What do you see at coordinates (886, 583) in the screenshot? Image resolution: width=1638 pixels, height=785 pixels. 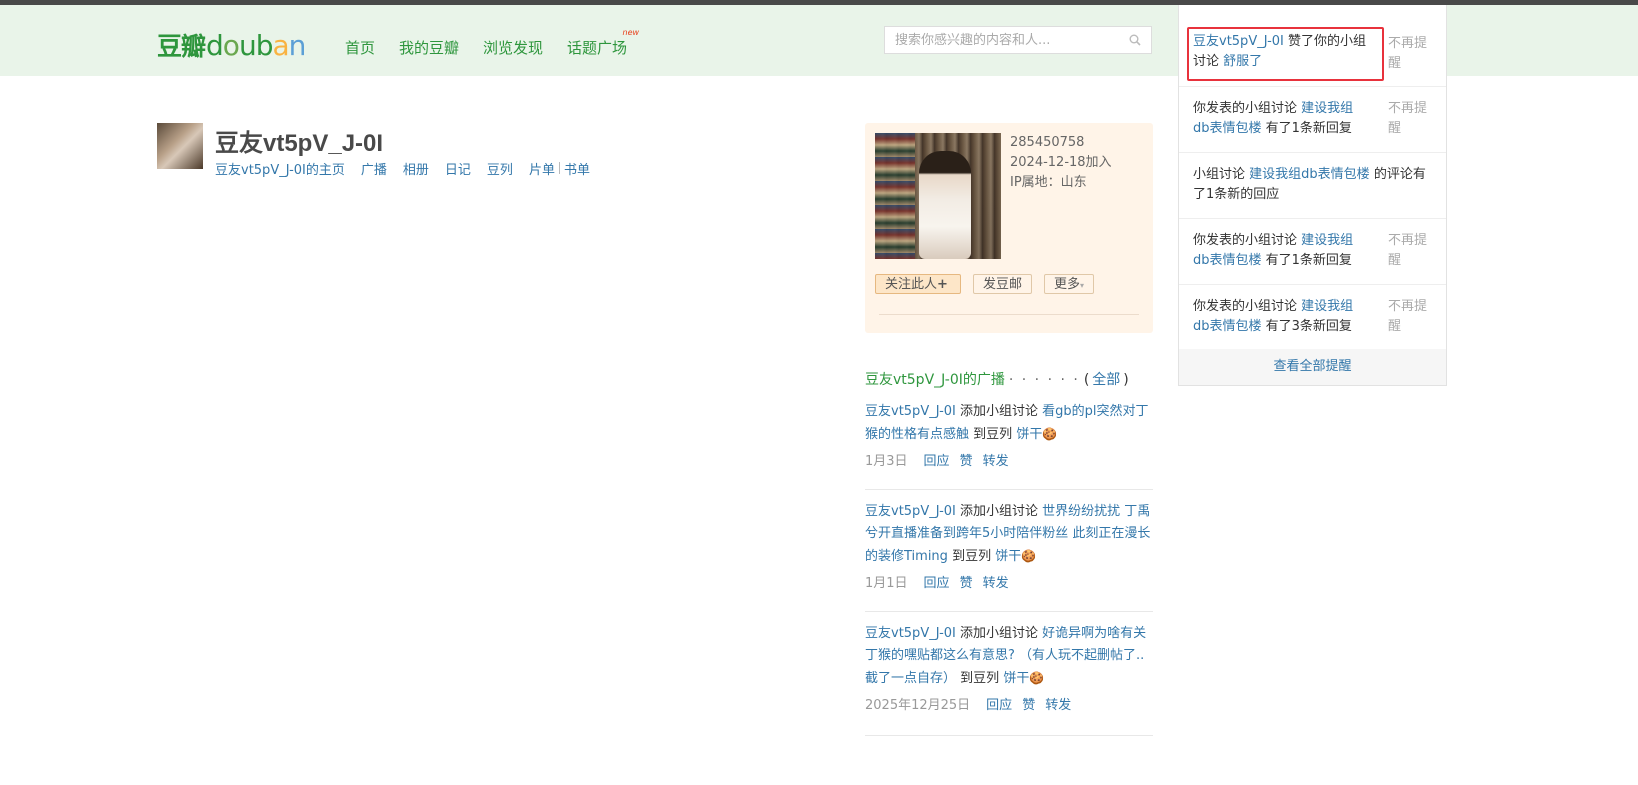 I see `feed-date: 1月1日` at bounding box center [886, 583].